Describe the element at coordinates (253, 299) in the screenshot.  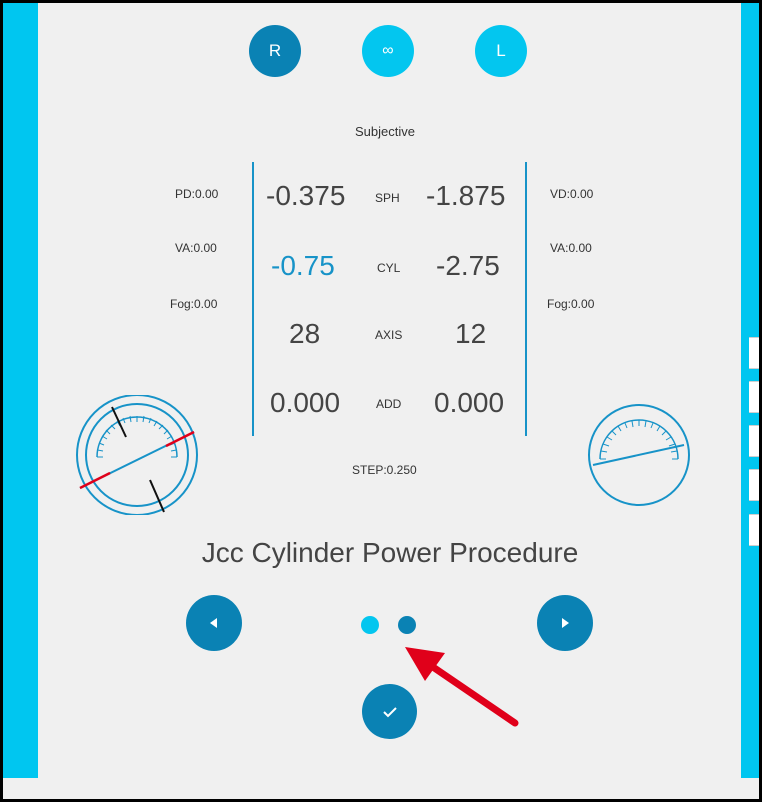
I see `left-divider` at that location.